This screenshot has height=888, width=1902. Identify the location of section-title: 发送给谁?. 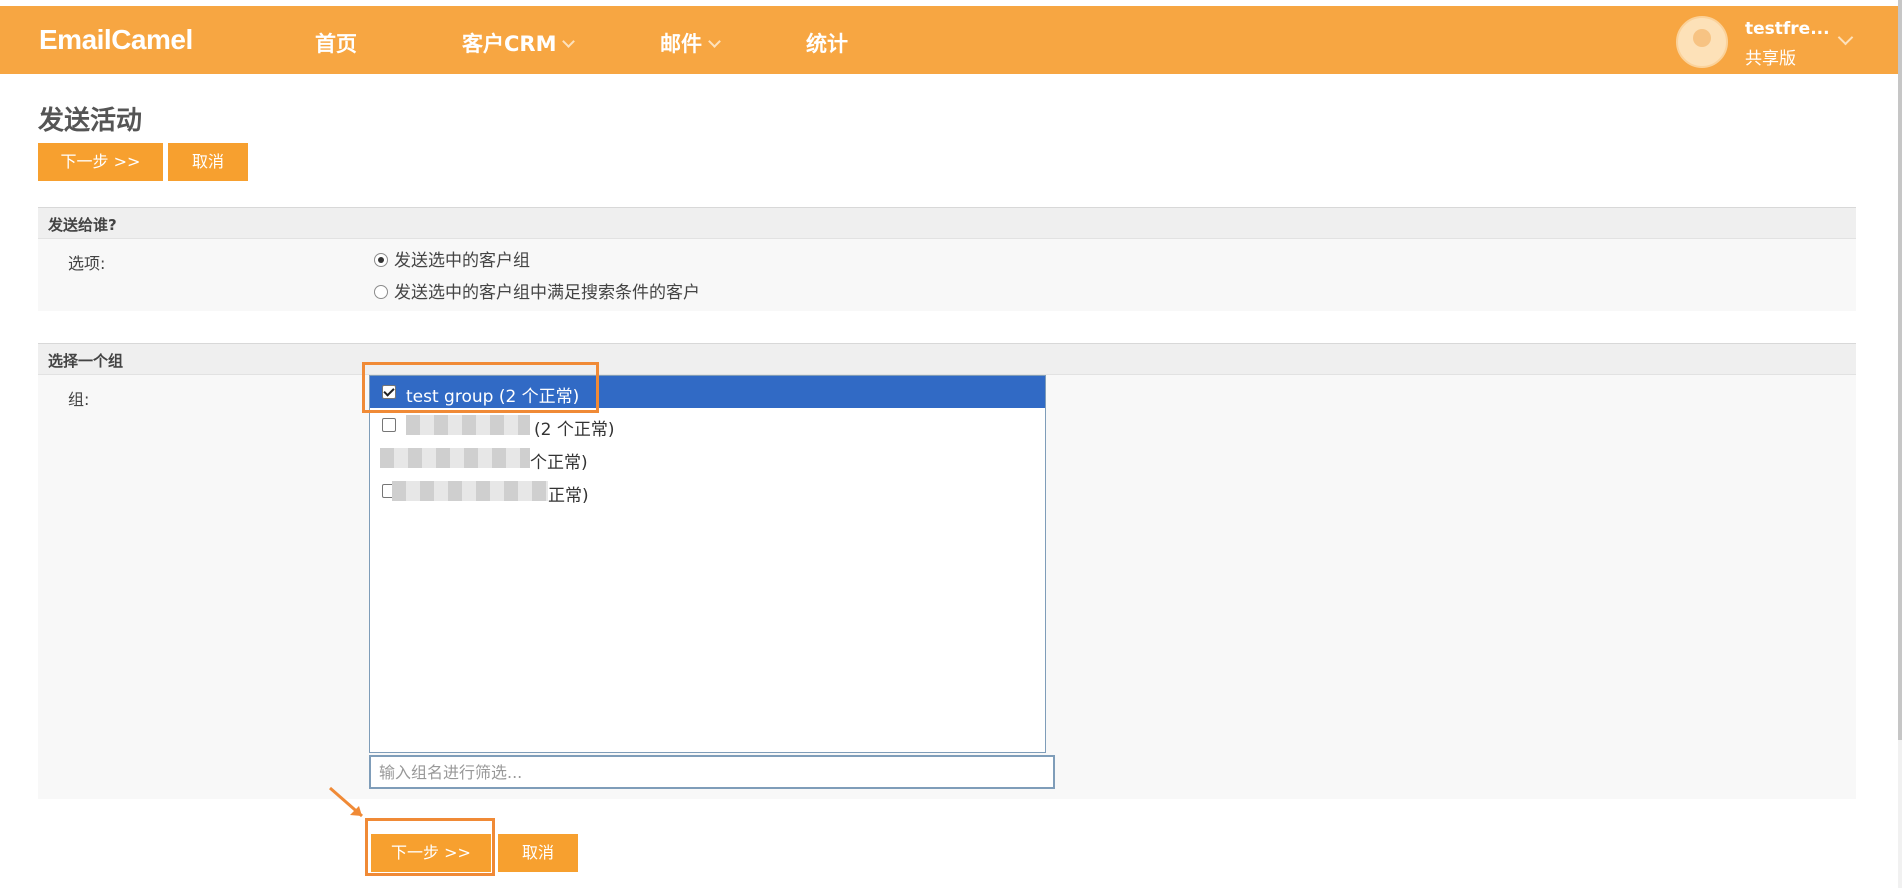
(82, 225).